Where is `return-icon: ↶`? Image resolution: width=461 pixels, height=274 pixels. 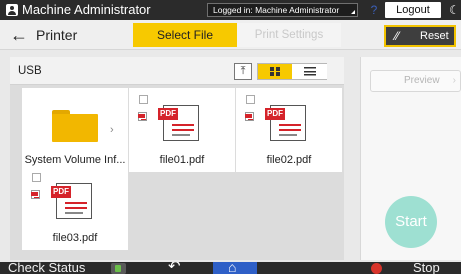 return-icon: ↶ is located at coordinates (174, 268).